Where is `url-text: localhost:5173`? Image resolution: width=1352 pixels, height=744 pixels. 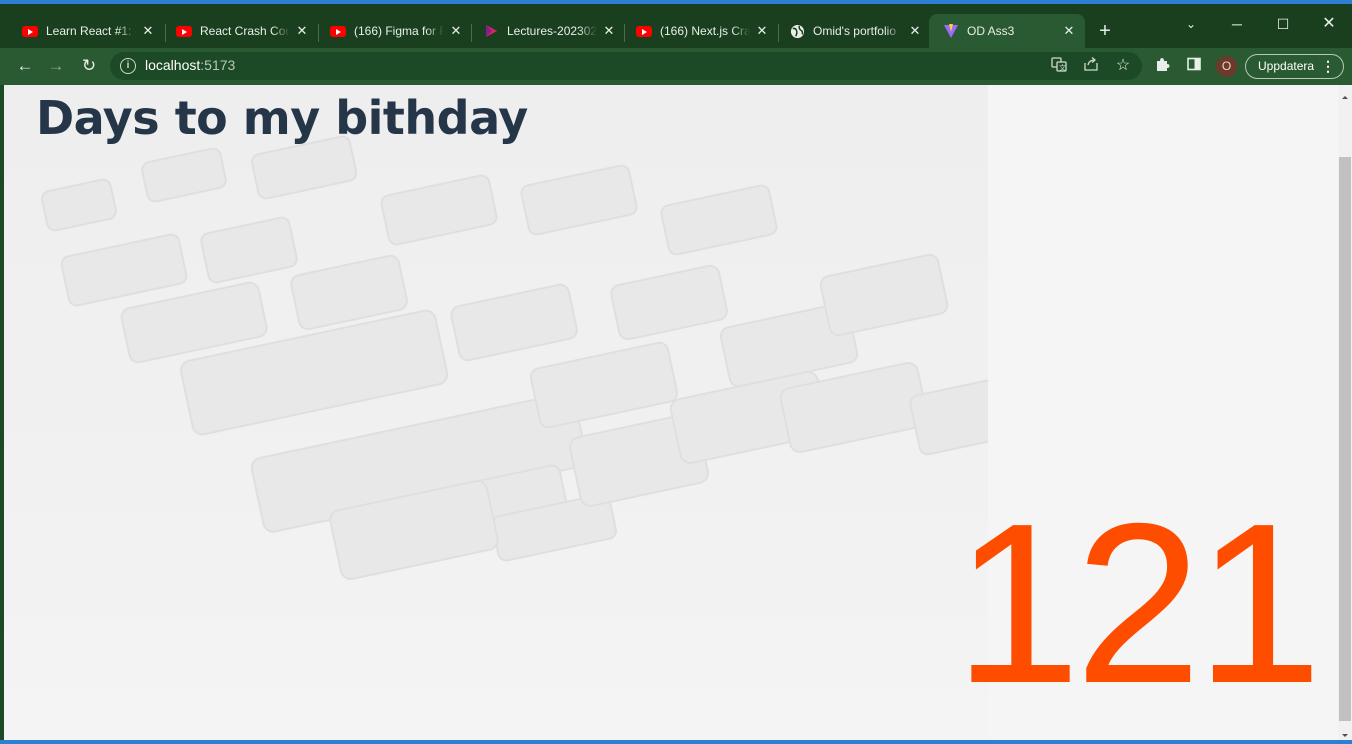 url-text: localhost:5173 is located at coordinates (190, 65).